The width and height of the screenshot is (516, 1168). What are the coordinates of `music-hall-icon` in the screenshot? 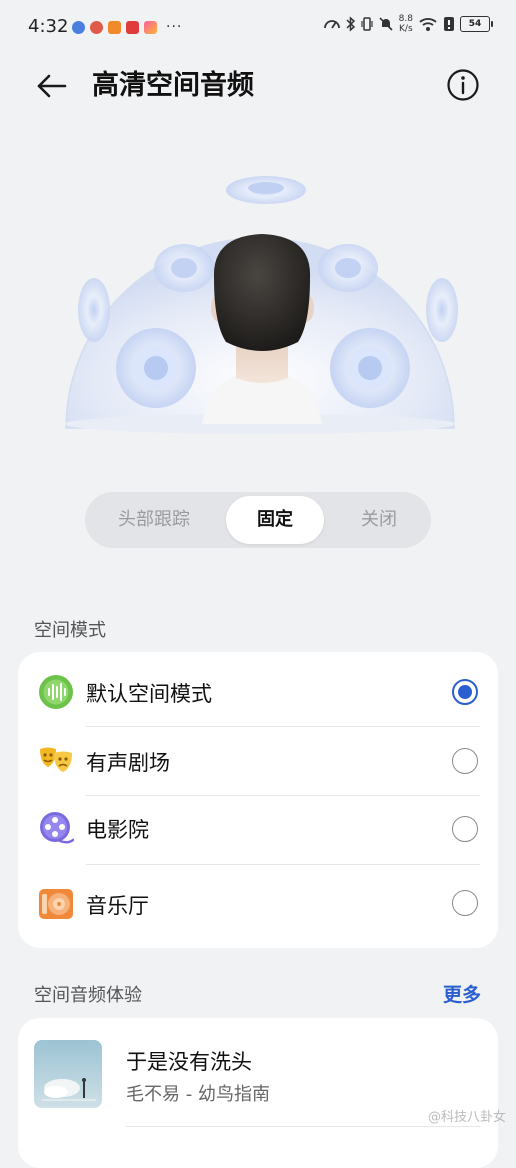 It's located at (56, 904).